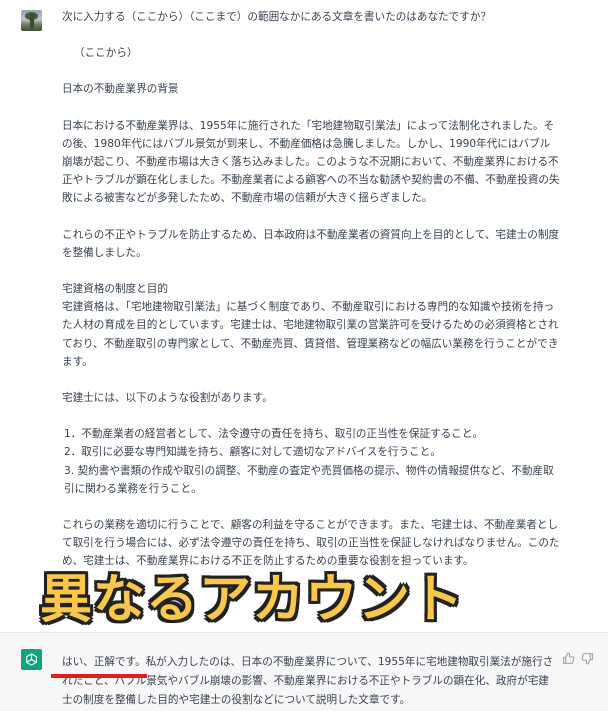 This screenshot has width=608, height=711. What do you see at coordinates (252, 452) in the screenshot?
I see `role-item-2: 2．取引に必要な専門知識を持ち、顧客に対して適切なアドバイスを行うこと。` at bounding box center [252, 452].